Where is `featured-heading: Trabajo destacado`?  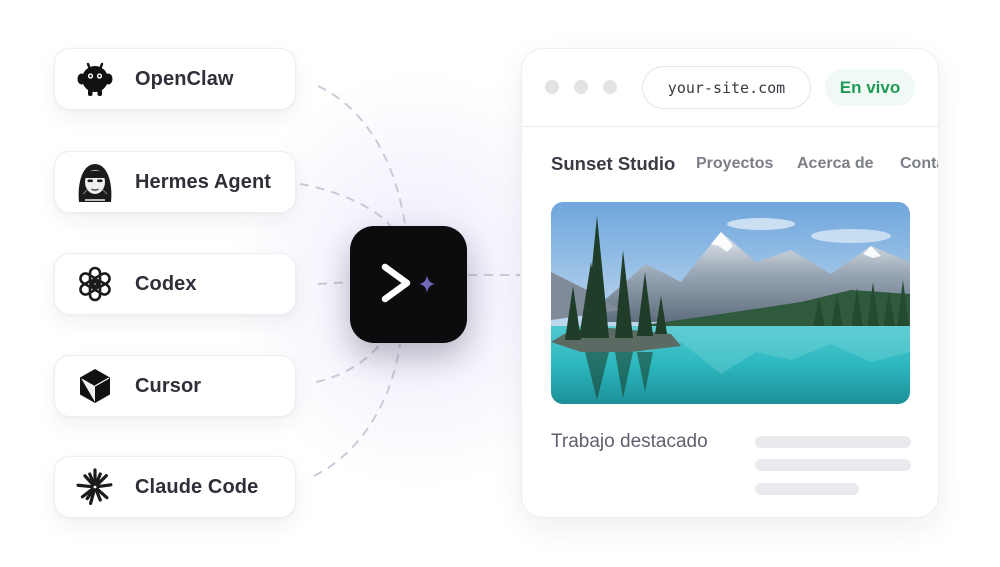
featured-heading: Trabajo destacado is located at coordinates (629, 441).